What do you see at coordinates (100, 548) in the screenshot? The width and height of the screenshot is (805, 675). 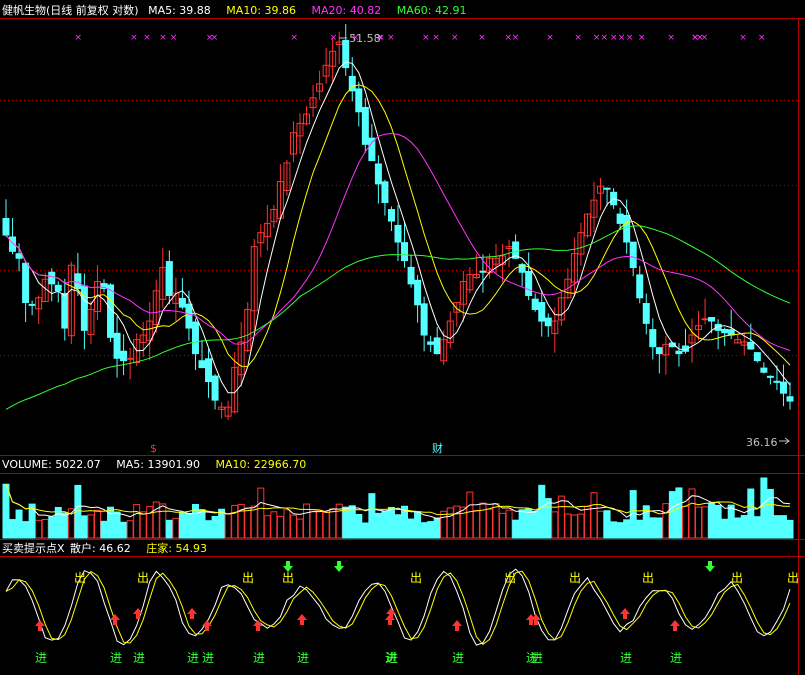 I see `retail-legend: 散户: 46.62` at bounding box center [100, 548].